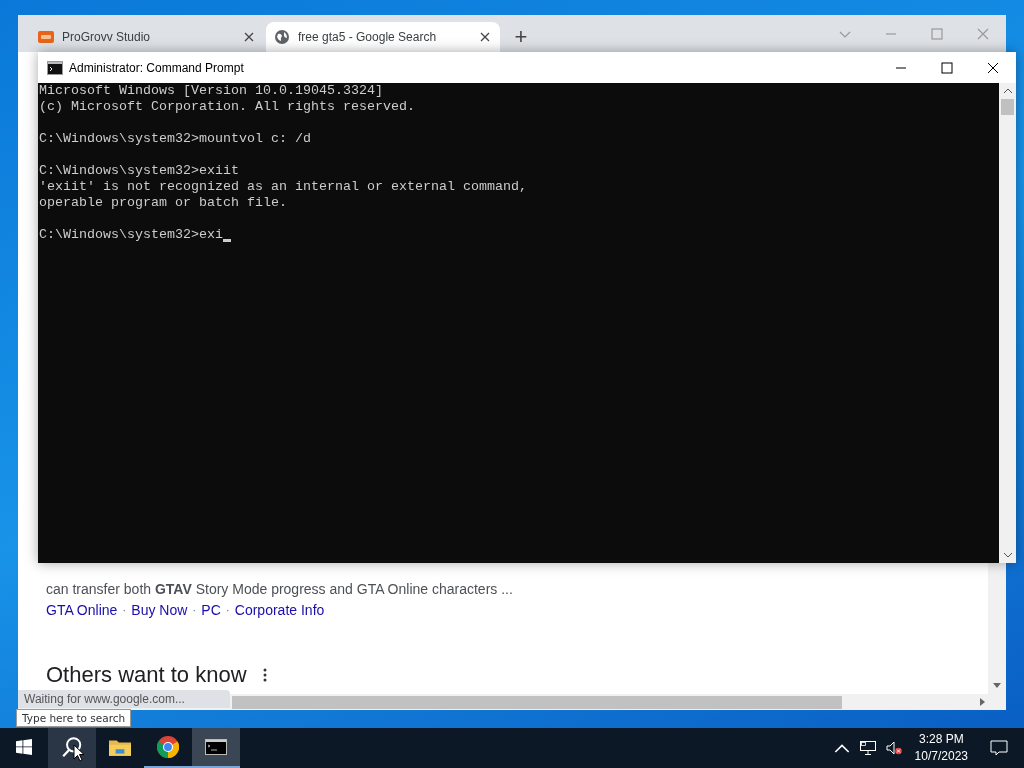 Image resolution: width=1024 pixels, height=768 pixels. Describe the element at coordinates (163, 203) in the screenshot. I see `console-line: operable program or batch file.` at that location.